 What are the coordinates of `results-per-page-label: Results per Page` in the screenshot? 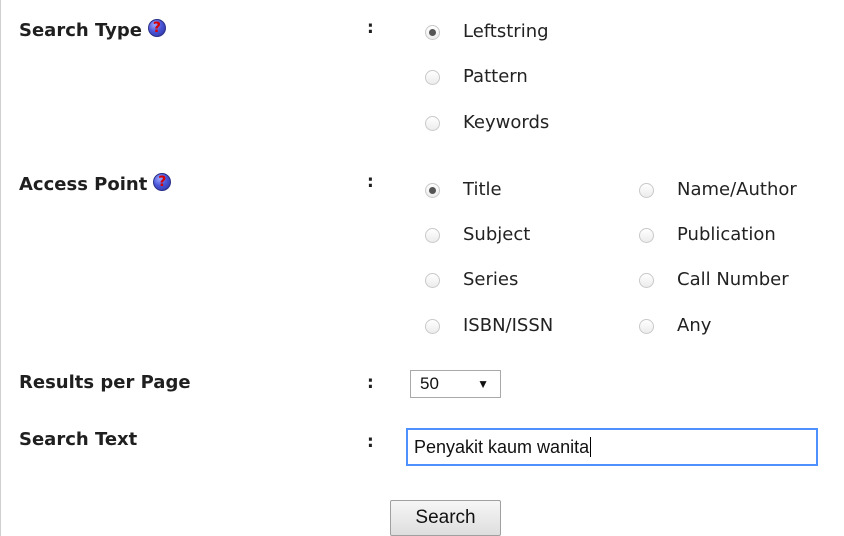 It's located at (105, 382).